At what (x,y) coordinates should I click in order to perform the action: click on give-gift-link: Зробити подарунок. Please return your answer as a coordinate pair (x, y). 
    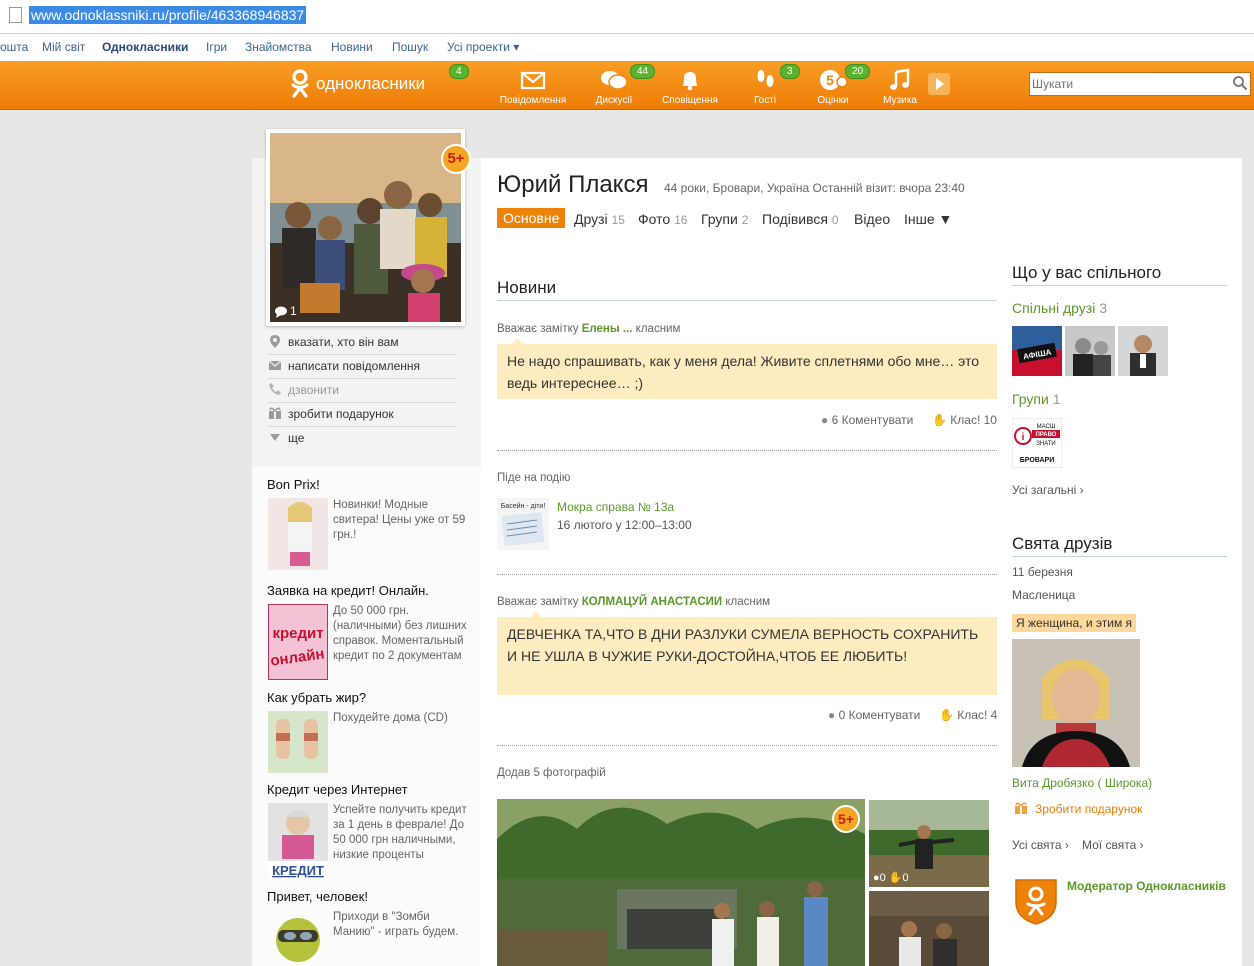
    Looking at the image, I should click on (1088, 809).